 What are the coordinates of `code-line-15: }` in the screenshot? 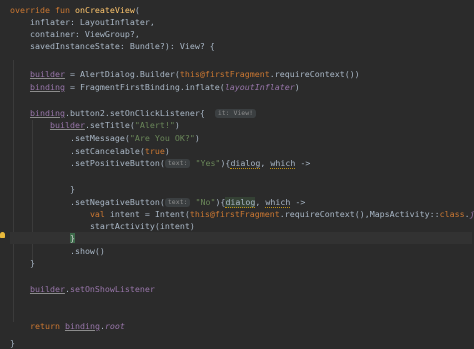 It's located at (72, 189).